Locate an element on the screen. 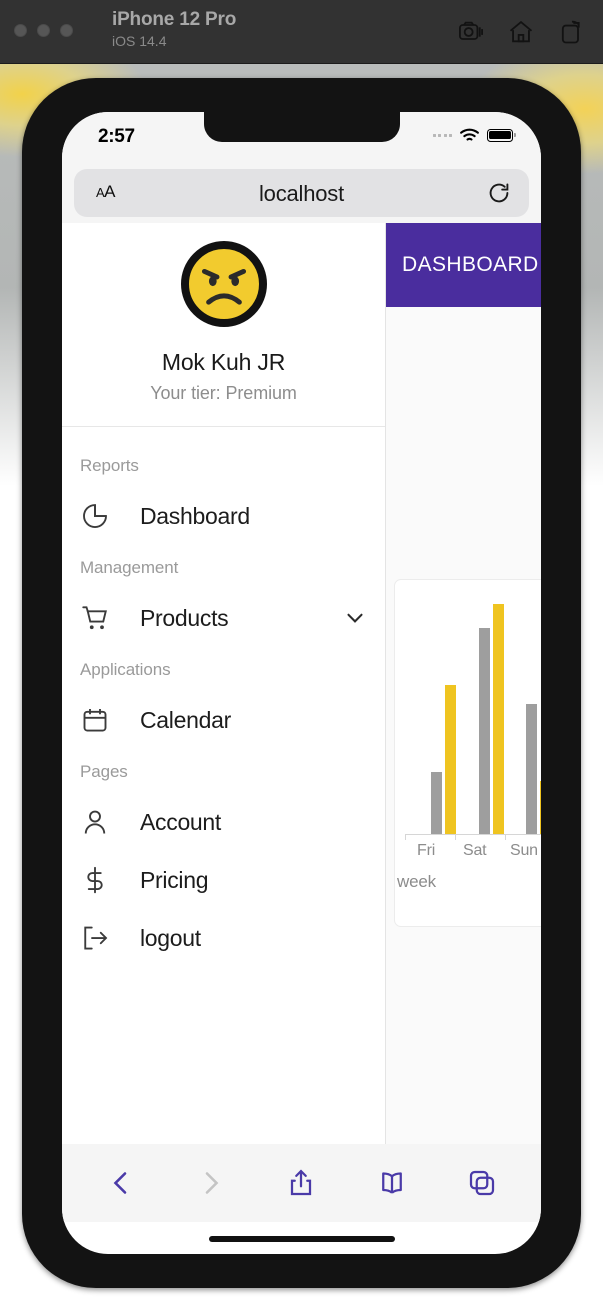 The height and width of the screenshot is (1306, 603). sidebar-section-management: Management is located at coordinates (129, 567).